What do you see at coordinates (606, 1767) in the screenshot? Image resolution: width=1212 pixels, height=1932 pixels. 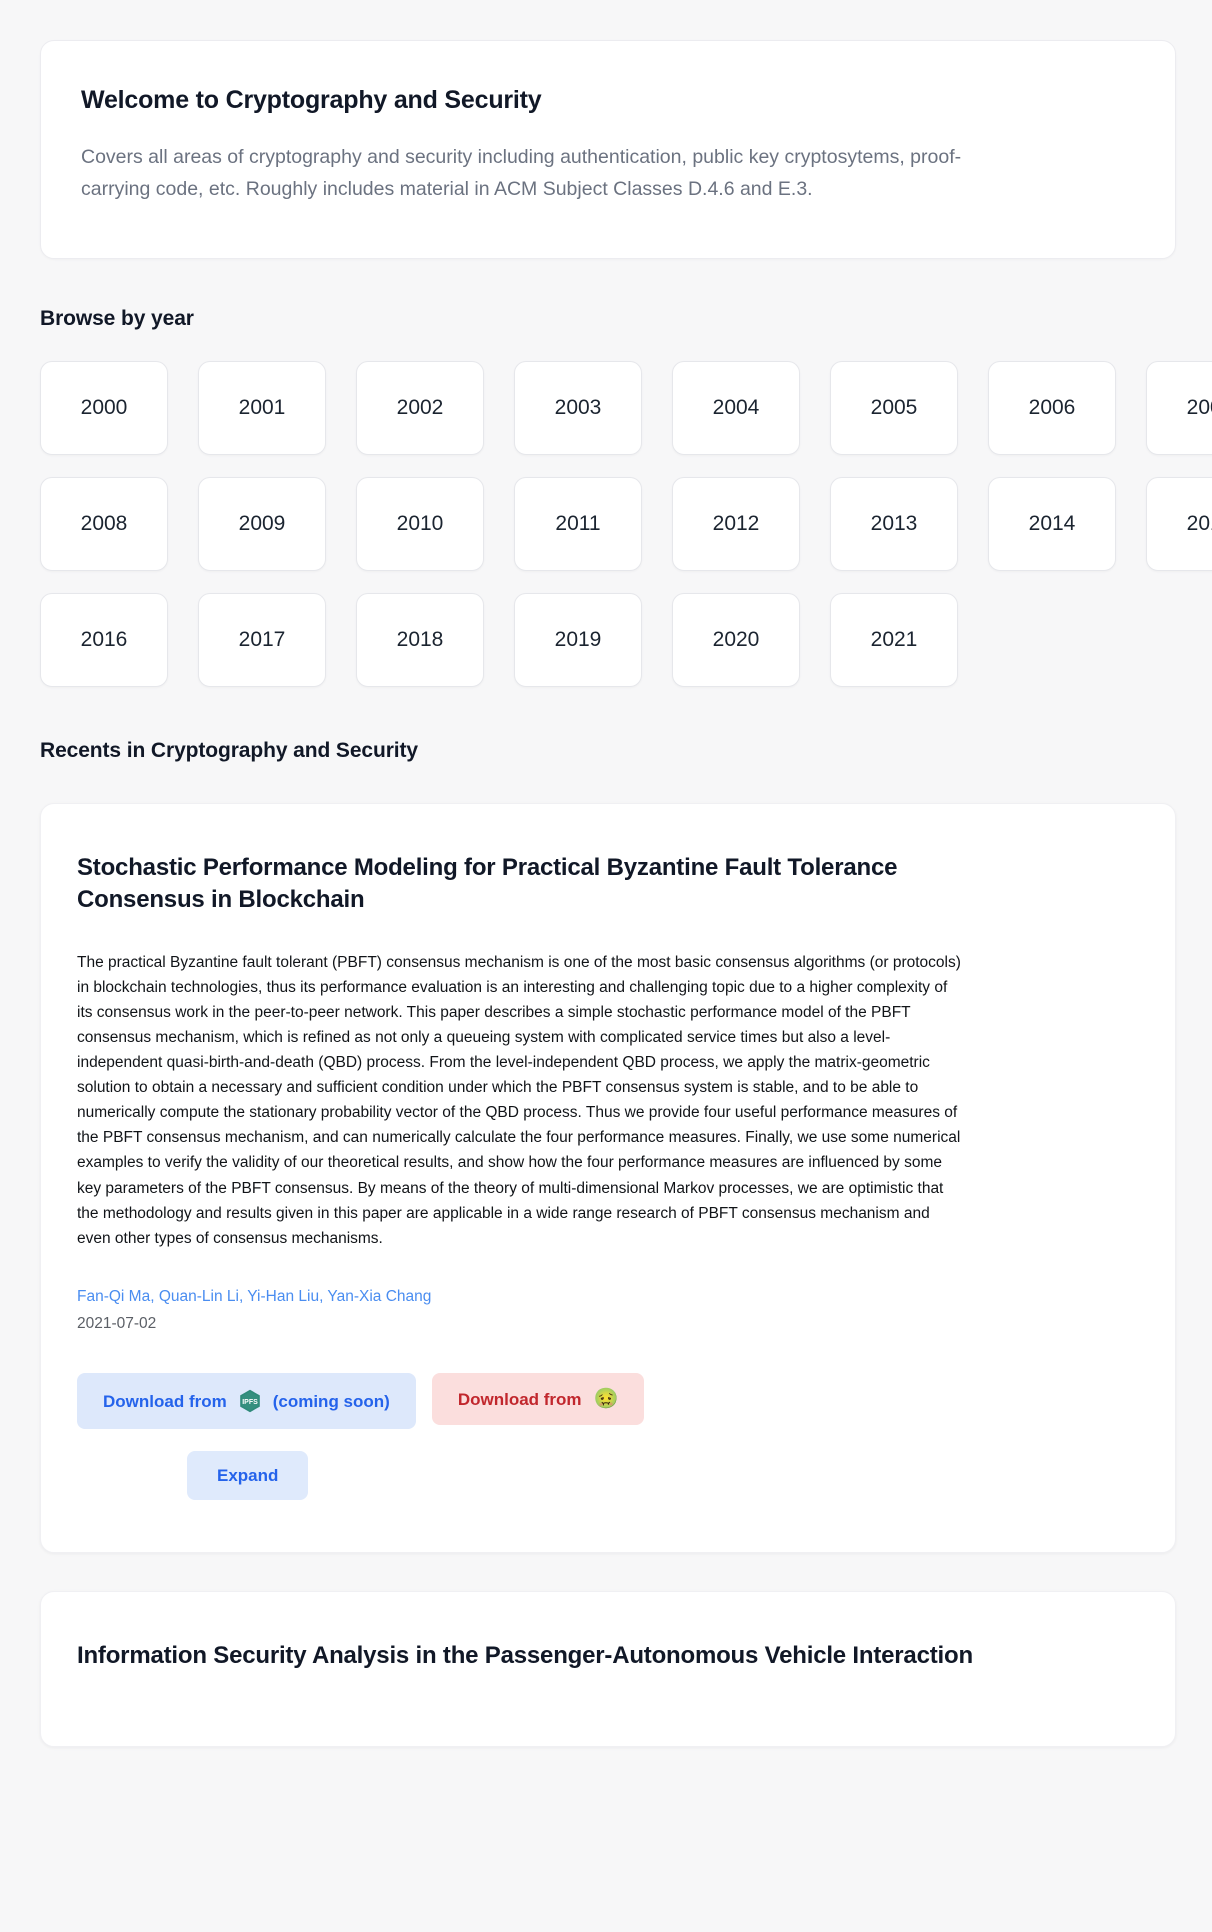 I see `bottom-spacer` at bounding box center [606, 1767].